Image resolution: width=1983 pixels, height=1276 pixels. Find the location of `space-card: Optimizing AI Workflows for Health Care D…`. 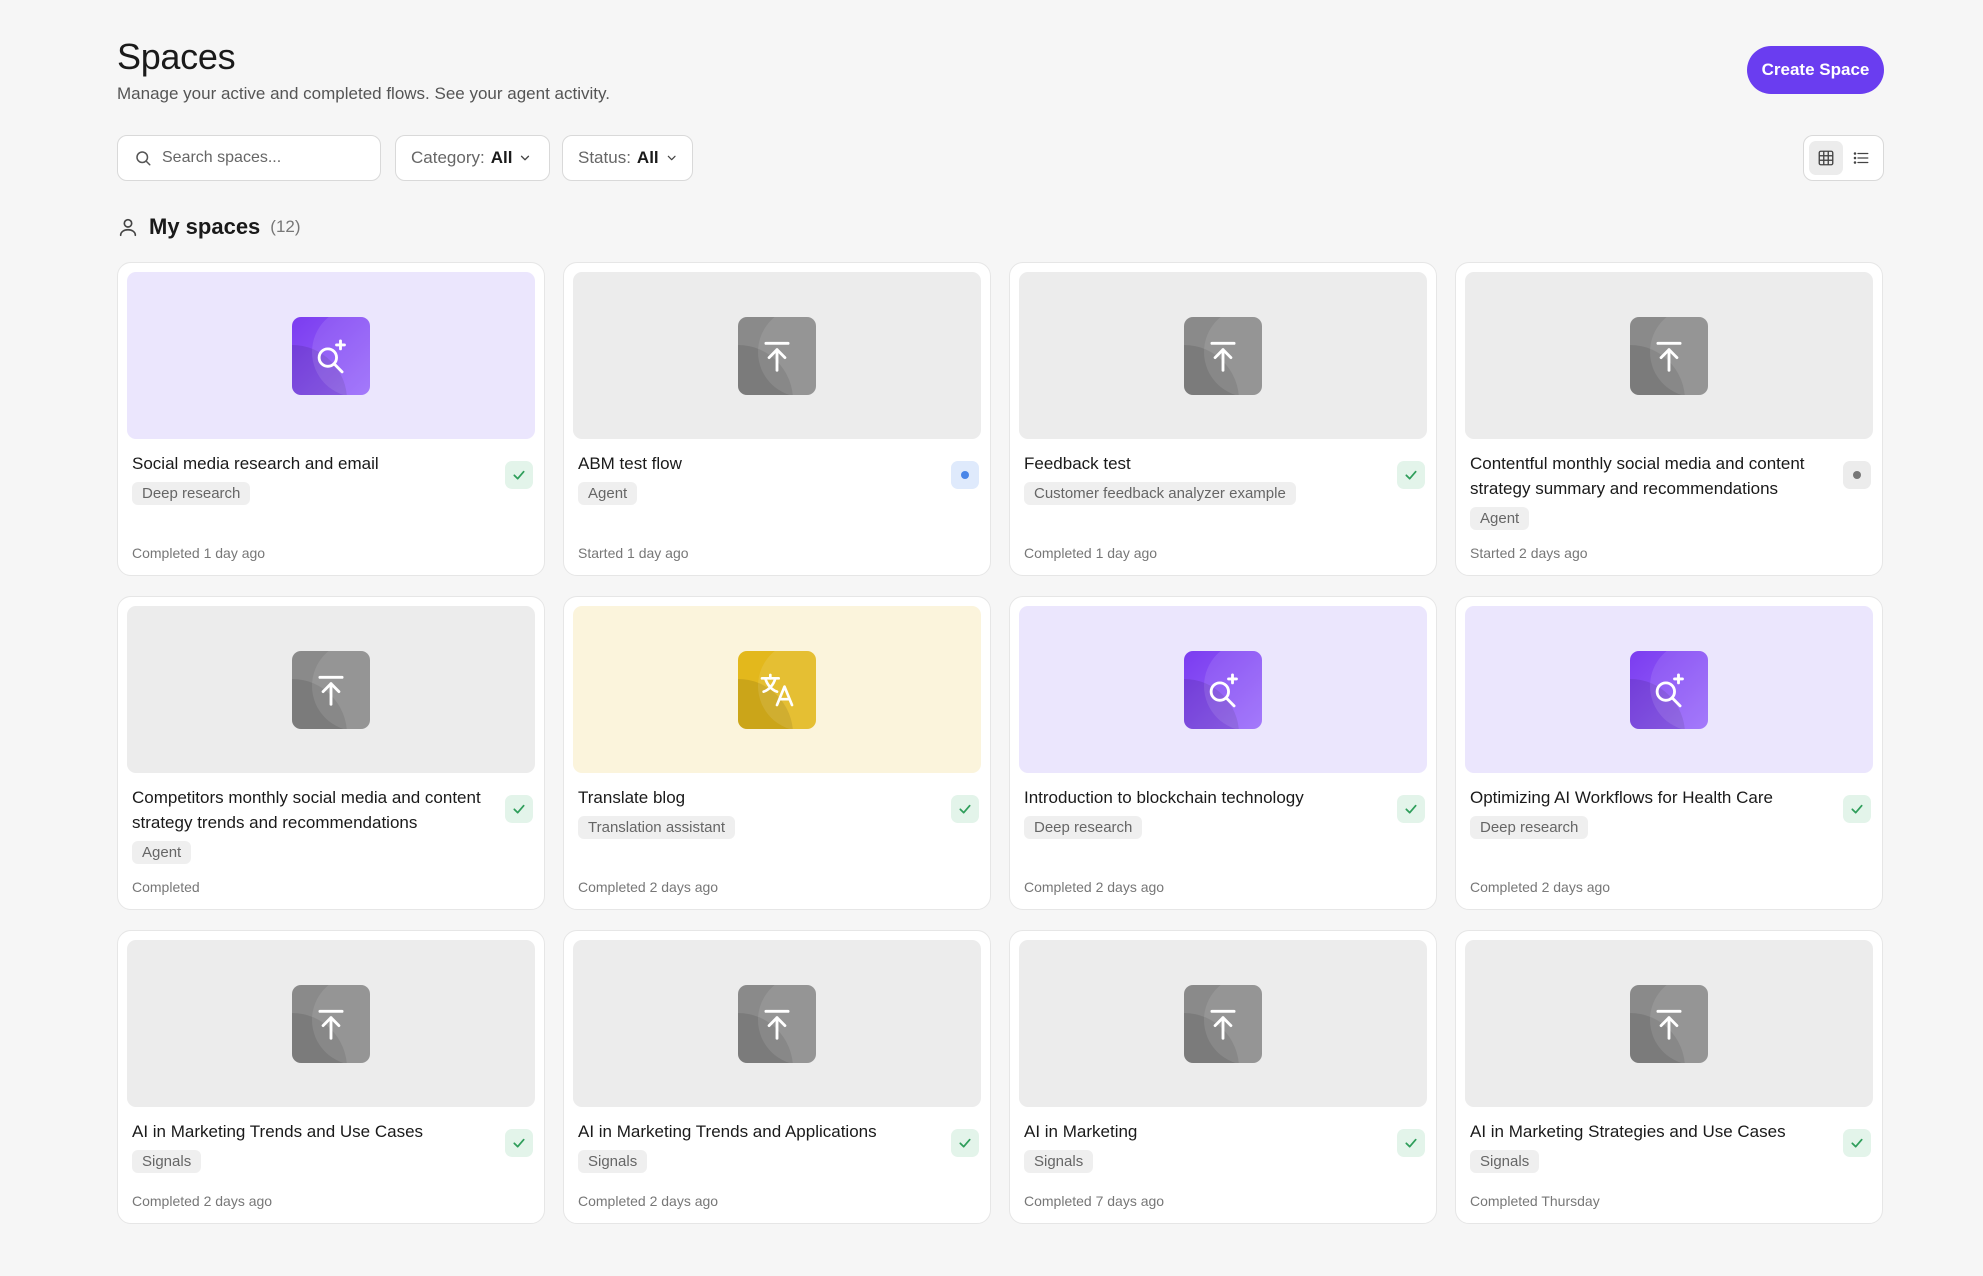

space-card: Optimizing AI Workflows for Health Care D… is located at coordinates (1669, 753).